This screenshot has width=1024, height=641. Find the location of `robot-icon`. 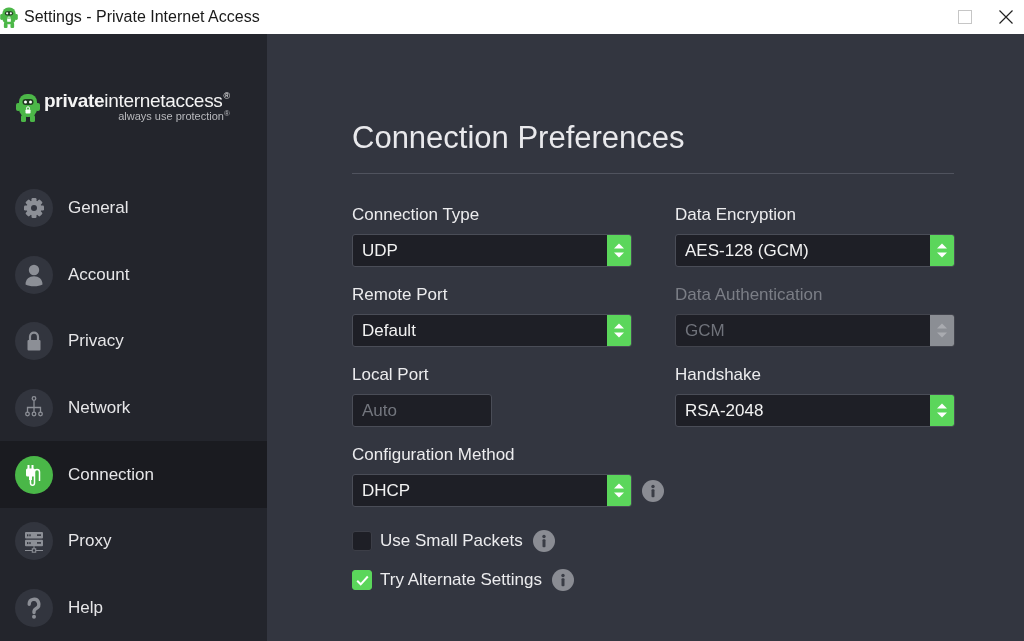

robot-icon is located at coordinates (28, 106).